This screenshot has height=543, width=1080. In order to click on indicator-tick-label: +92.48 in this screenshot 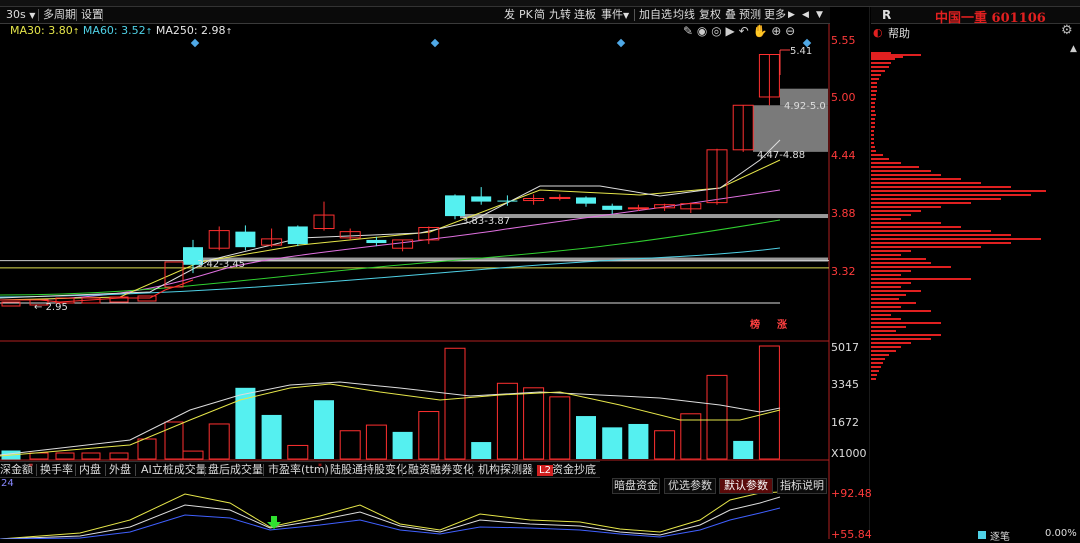, I will do `click(851, 493)`.